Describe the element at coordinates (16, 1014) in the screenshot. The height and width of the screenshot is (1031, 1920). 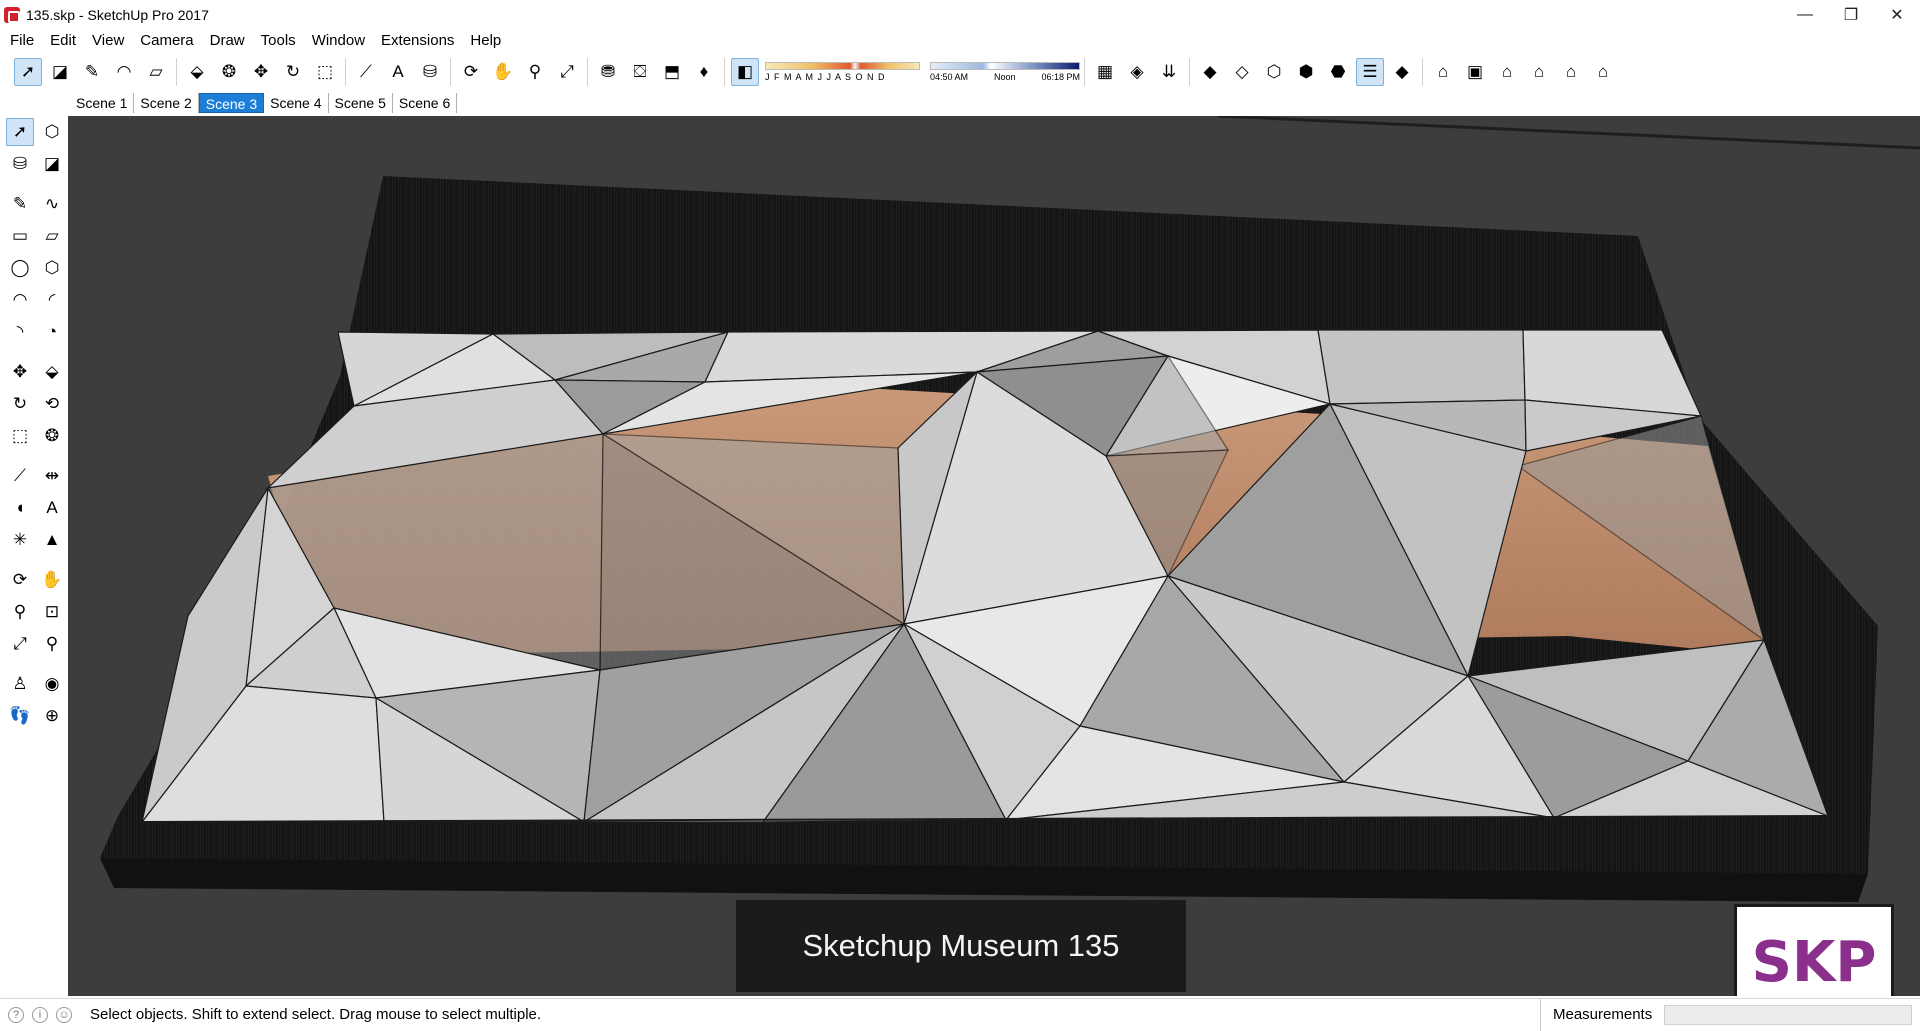
I see `geo-location-icon: ?` at that location.